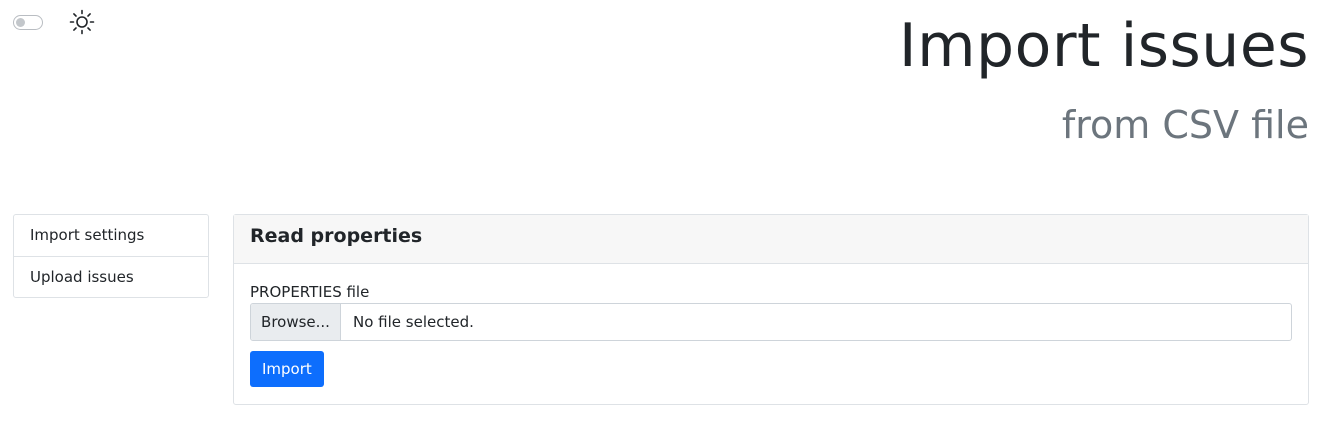 The height and width of the screenshot is (423, 1324). What do you see at coordinates (20, 22) in the screenshot?
I see `toggle-knob` at bounding box center [20, 22].